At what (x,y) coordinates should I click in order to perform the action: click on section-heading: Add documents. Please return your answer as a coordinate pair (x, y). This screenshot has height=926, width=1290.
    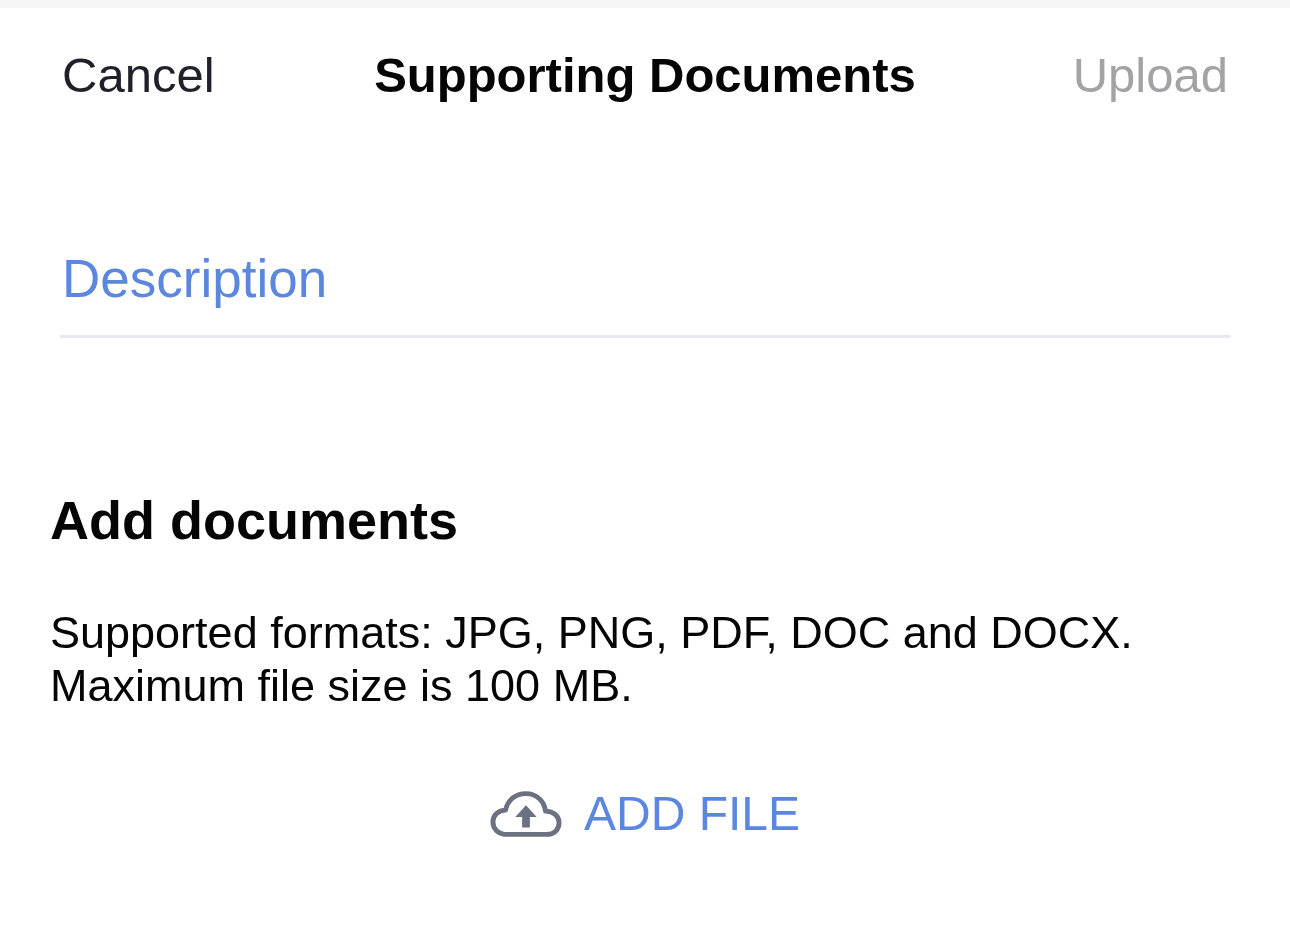
    Looking at the image, I should click on (254, 520).